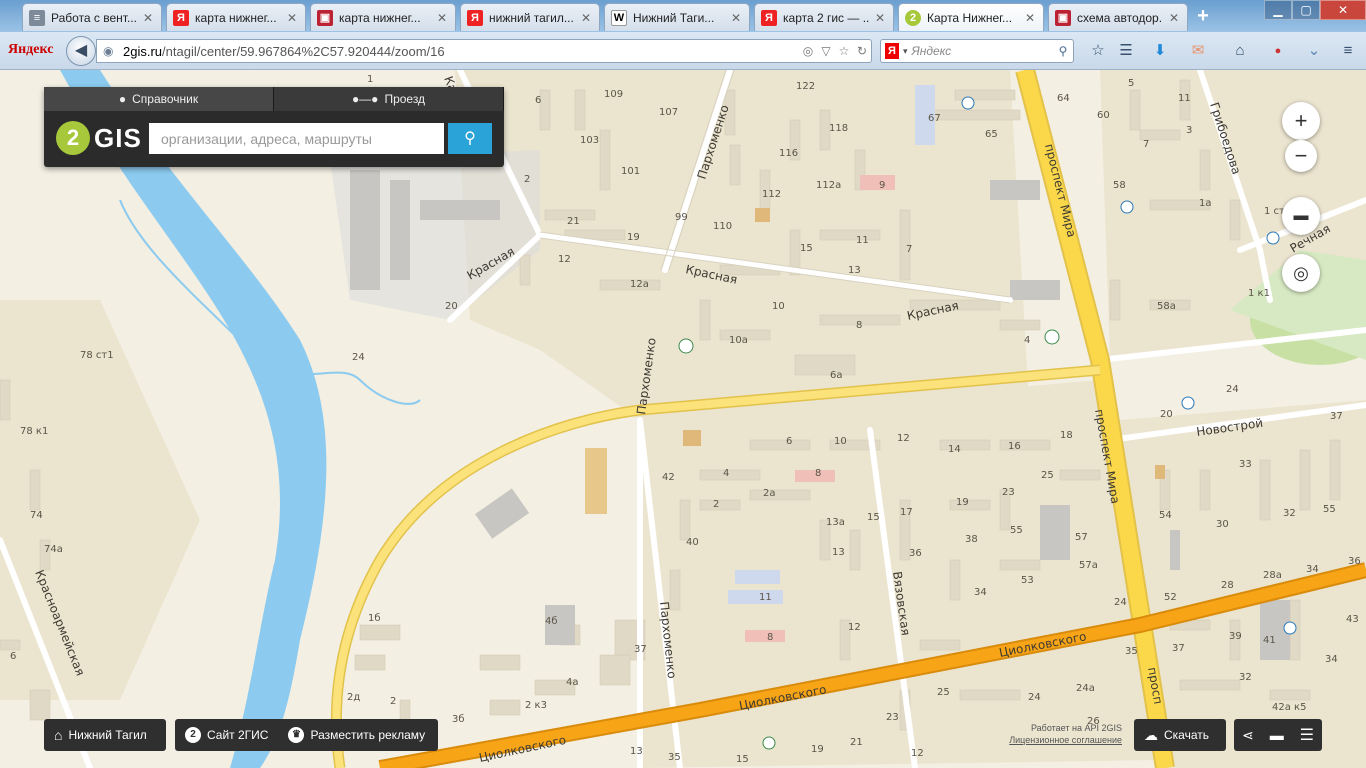  I want to click on house-number: 53, so click(1027, 580).